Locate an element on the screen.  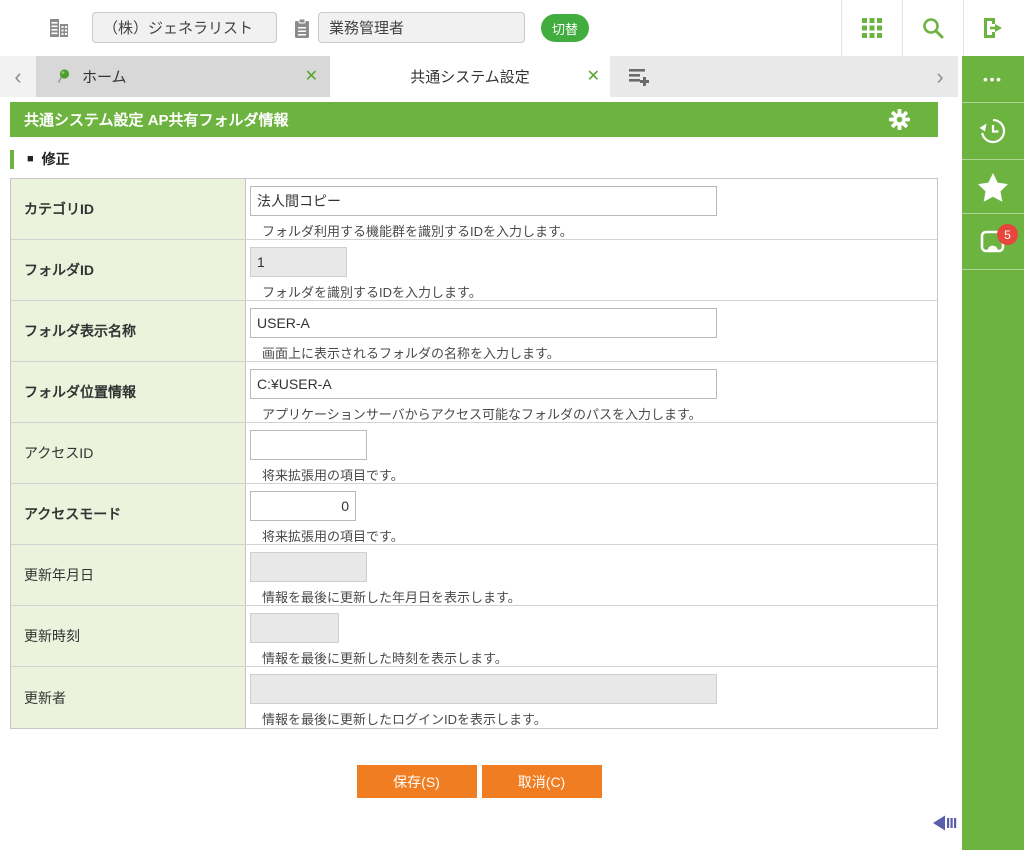
tab-settings-close-icon: ✕ is located at coordinates (593, 76).